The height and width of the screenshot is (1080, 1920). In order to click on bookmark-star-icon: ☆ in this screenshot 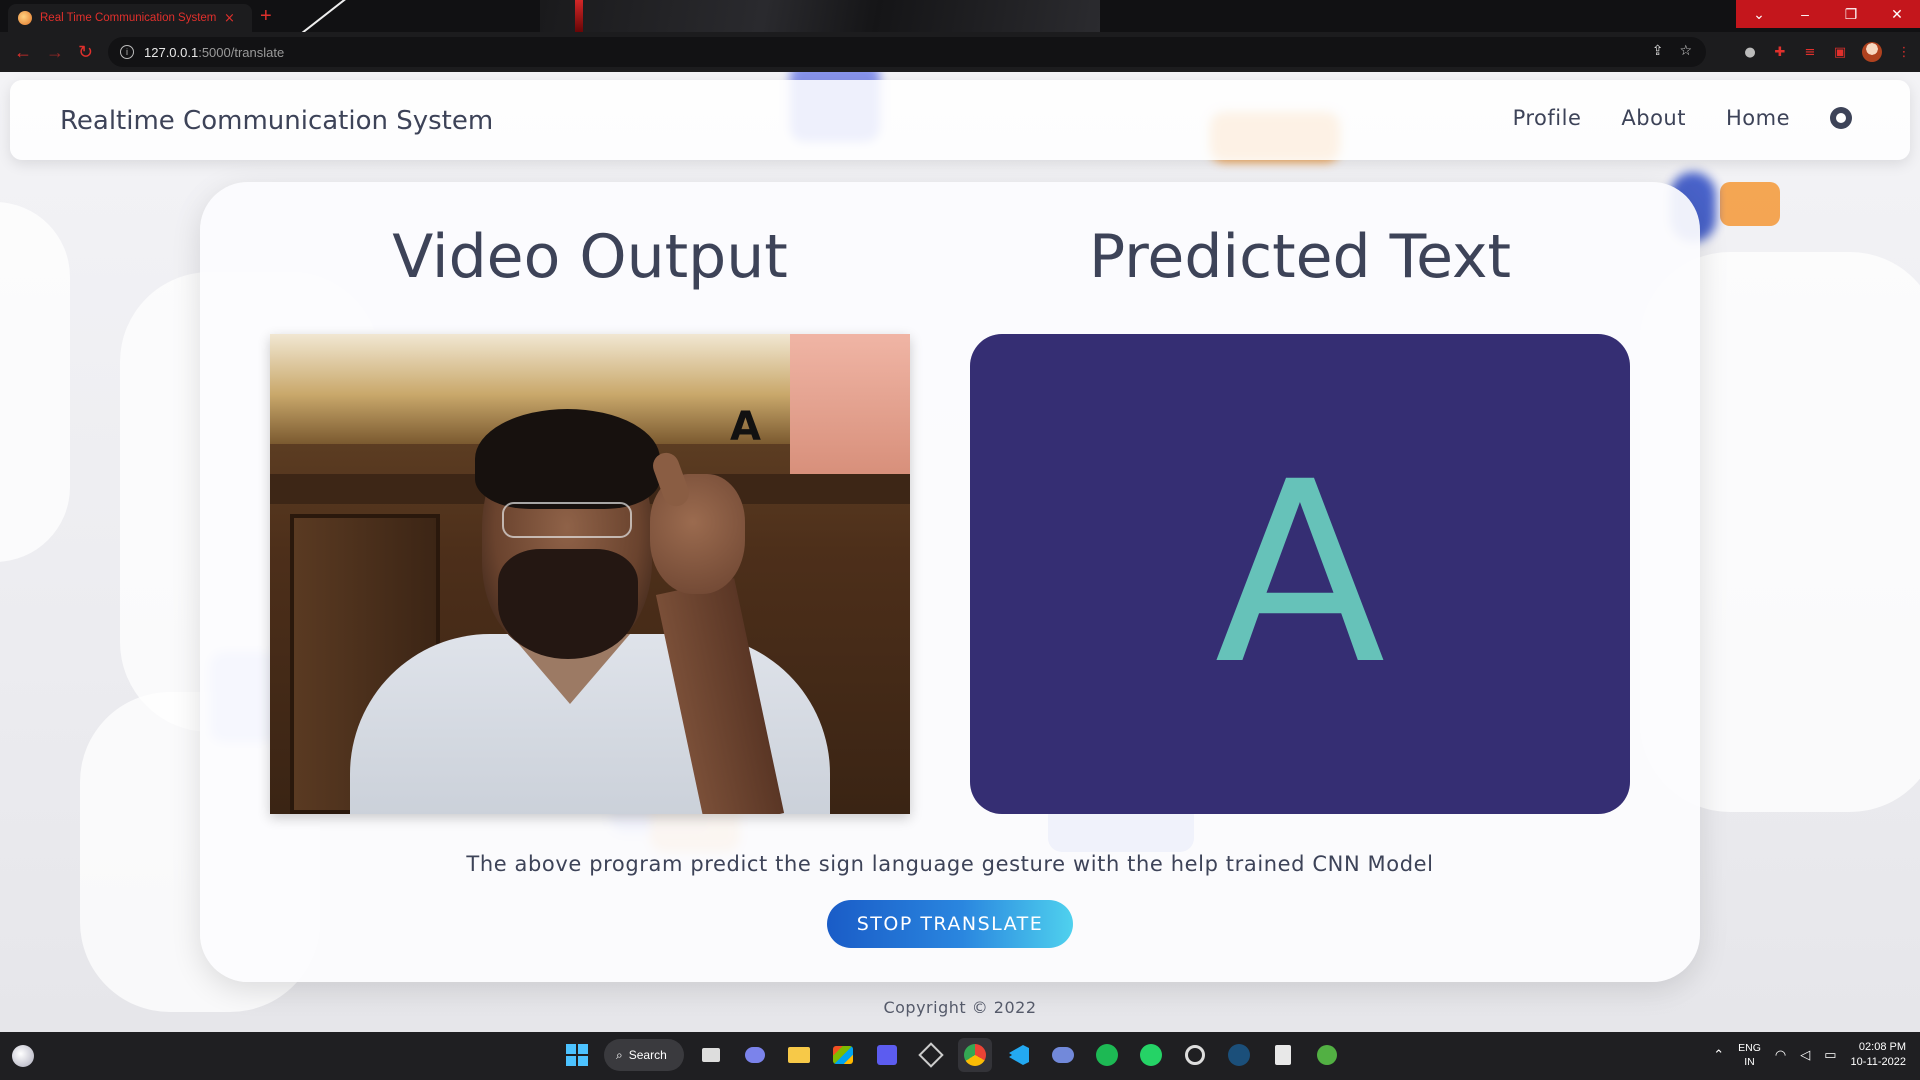, I will do `click(1685, 51)`.